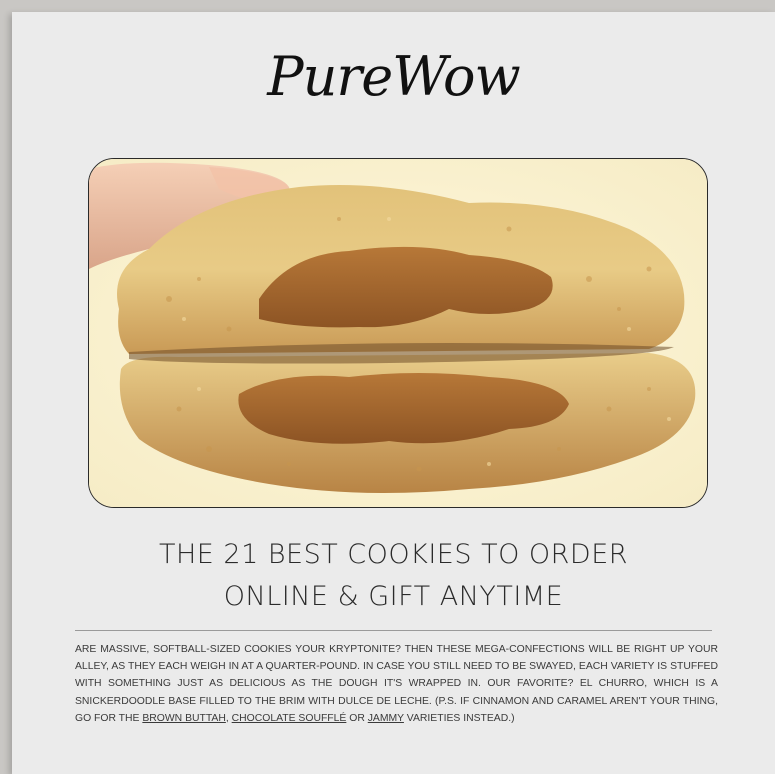 This screenshot has height=774, width=775. I want to click on body-outro: VARIETIES INSTEAD.), so click(459, 718).